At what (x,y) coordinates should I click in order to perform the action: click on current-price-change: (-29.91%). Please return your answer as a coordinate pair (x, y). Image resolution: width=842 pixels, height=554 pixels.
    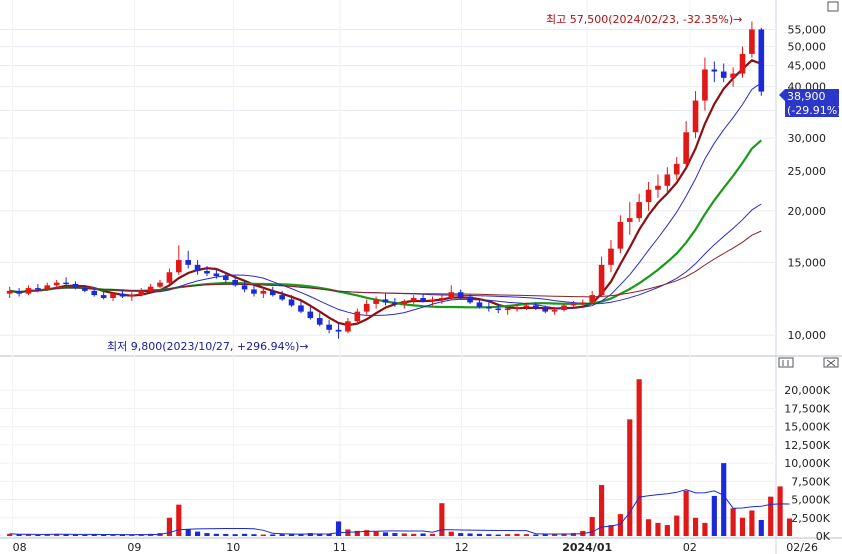
    Looking at the image, I should click on (814, 110).